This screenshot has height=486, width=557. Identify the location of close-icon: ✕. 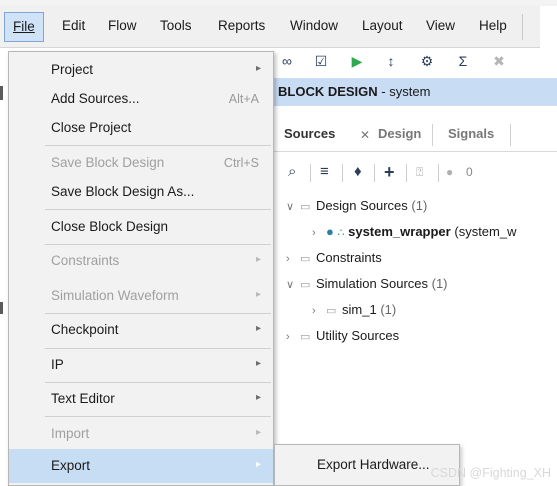
(365, 135).